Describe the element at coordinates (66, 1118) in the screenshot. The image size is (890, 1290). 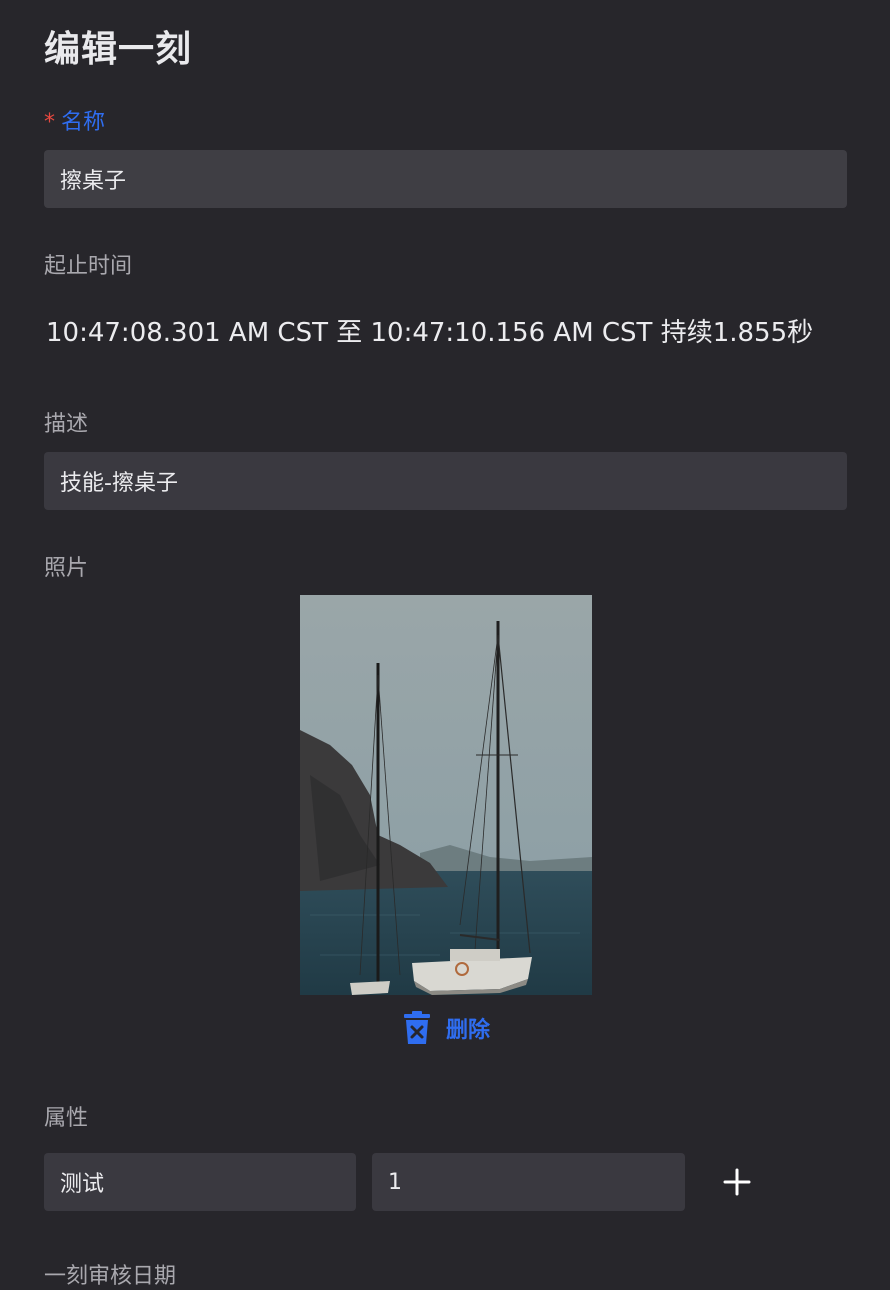
I see `attributes-label: 属性` at that location.